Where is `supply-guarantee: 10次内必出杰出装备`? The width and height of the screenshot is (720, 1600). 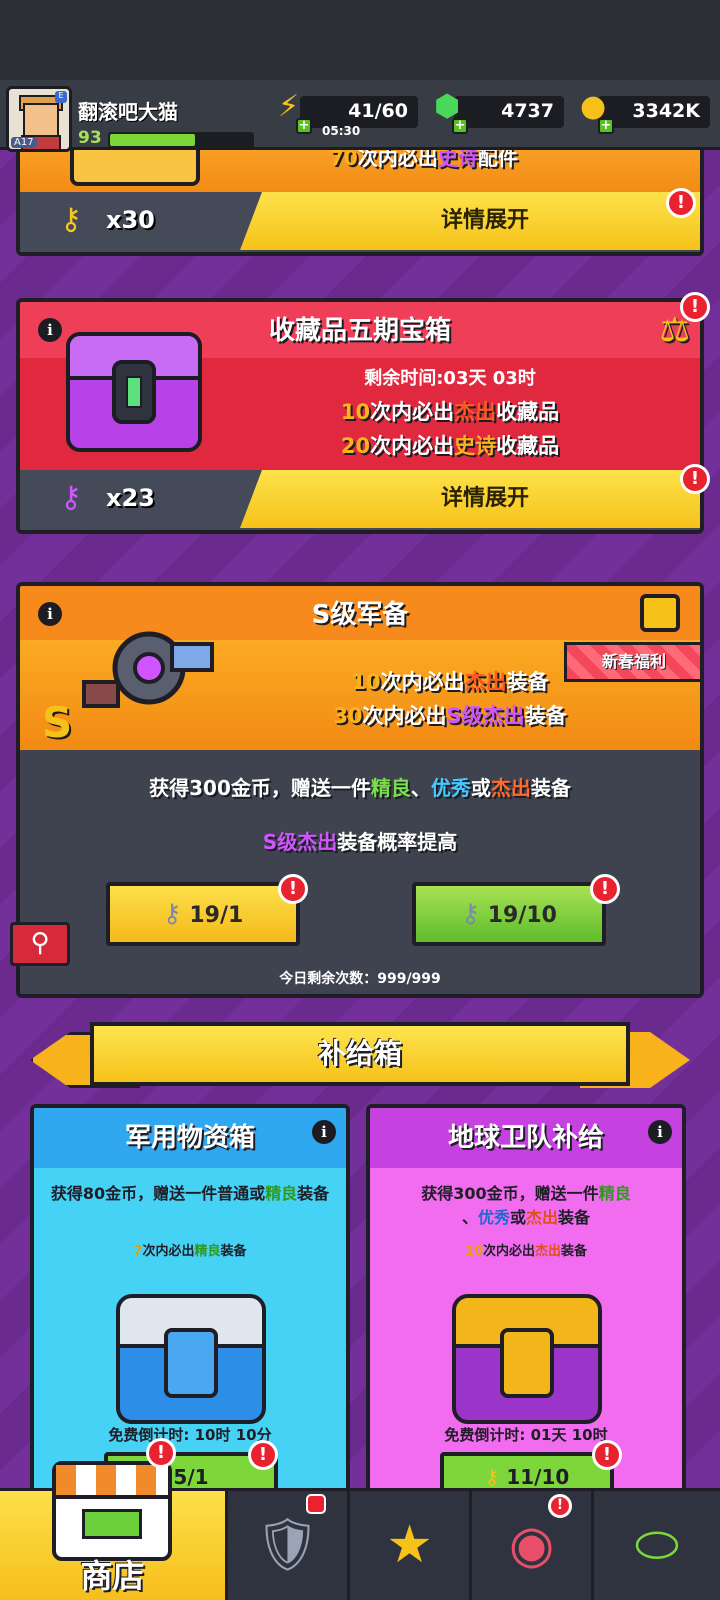 supply-guarantee: 10次内必出杰出装备 is located at coordinates (526, 1251).